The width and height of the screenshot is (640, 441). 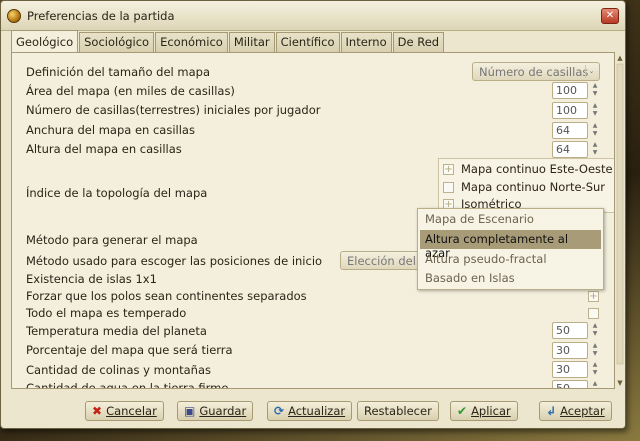 I want to click on app-icon, so click(x=14, y=15).